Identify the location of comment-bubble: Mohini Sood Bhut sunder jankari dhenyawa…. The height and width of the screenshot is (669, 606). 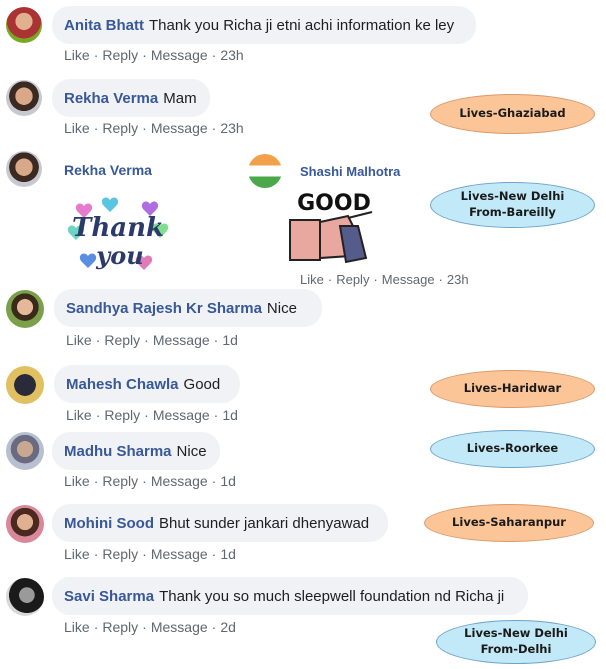
(220, 523).